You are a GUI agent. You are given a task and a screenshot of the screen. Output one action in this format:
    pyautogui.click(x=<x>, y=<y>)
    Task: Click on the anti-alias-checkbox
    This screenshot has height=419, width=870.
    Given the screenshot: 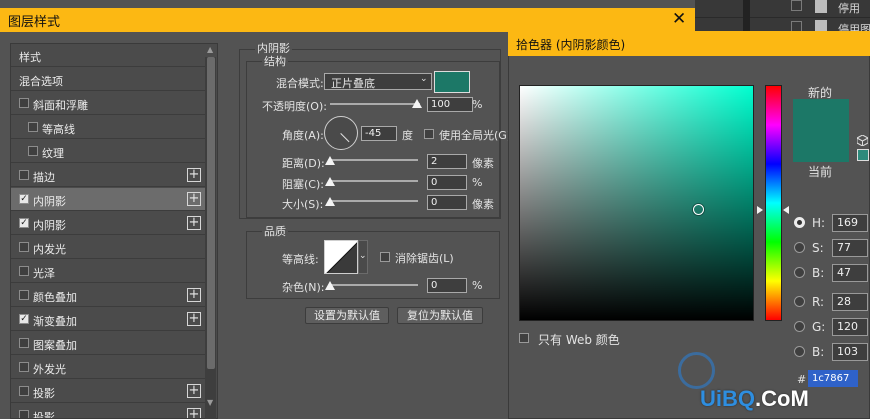 What is the action you would take?
    pyautogui.click(x=385, y=257)
    